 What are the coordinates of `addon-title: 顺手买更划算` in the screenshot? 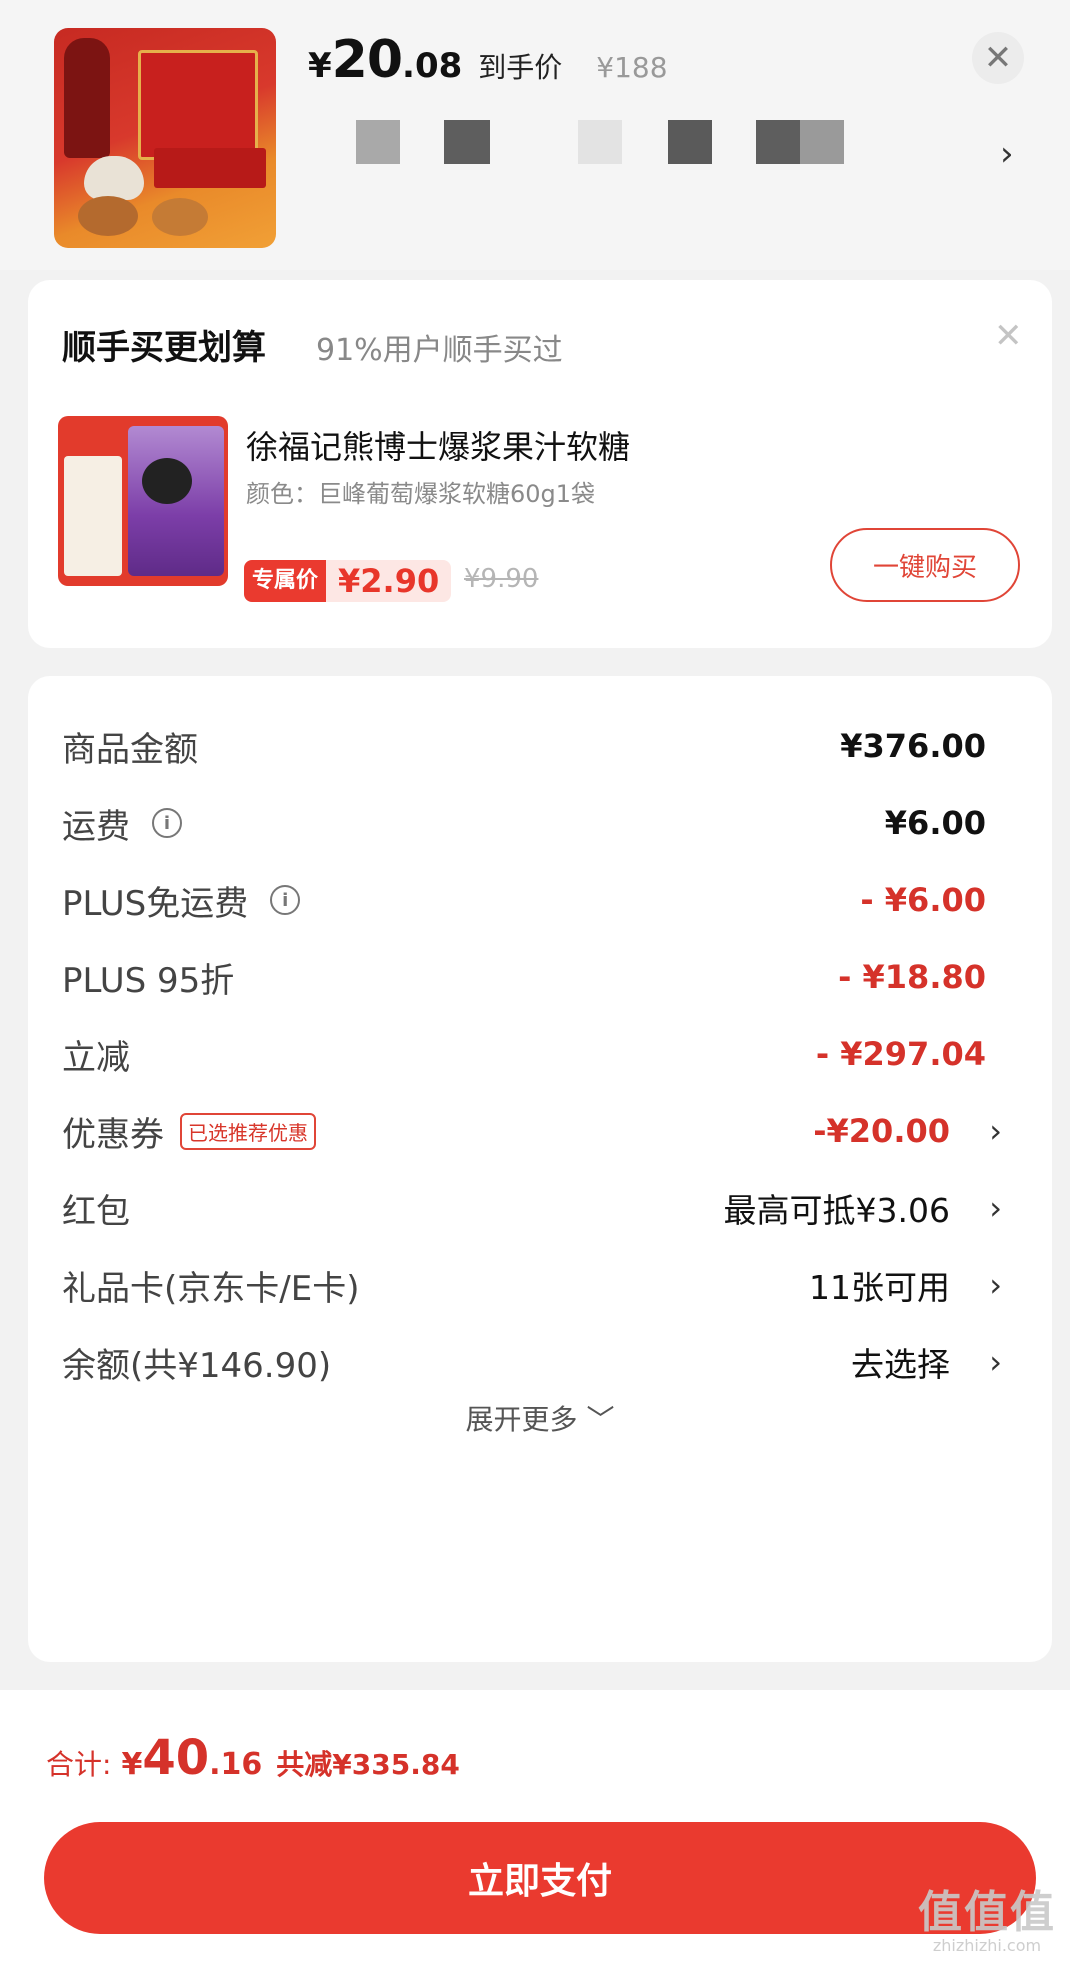 It's located at (164, 348).